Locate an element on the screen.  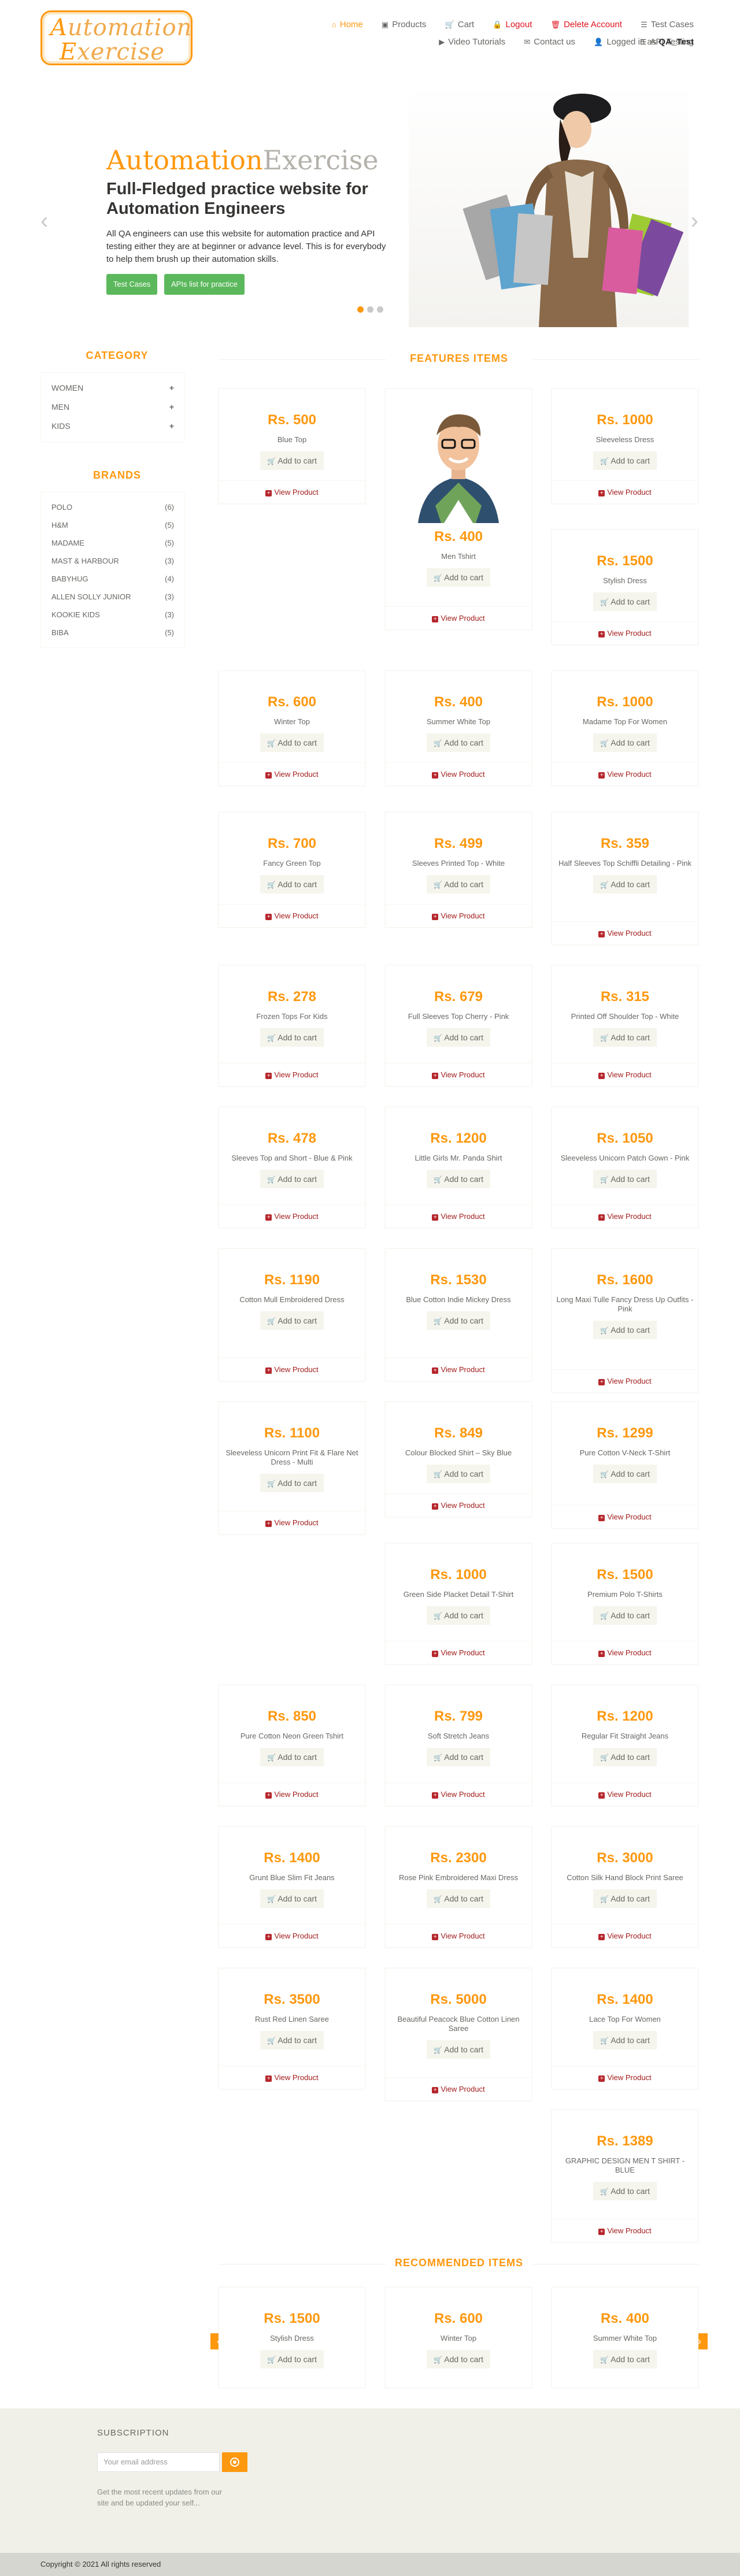
category-kids: Kids + is located at coordinates (113, 426).